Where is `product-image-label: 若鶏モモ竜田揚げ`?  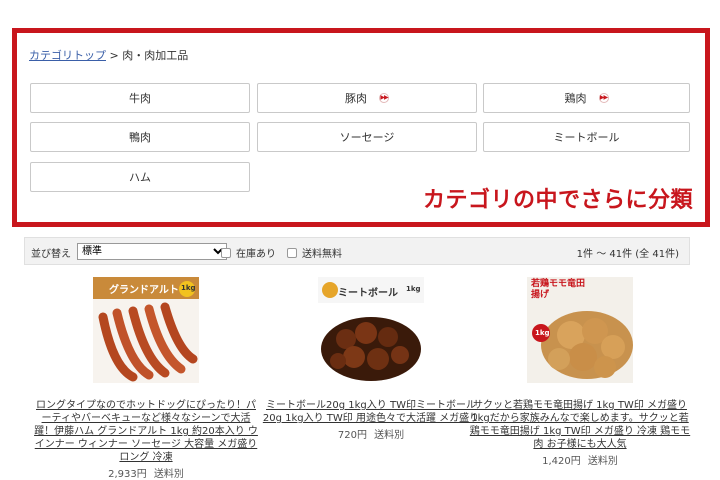
product-image-label: 若鶏モモ竜田揚げ is located at coordinates (558, 289).